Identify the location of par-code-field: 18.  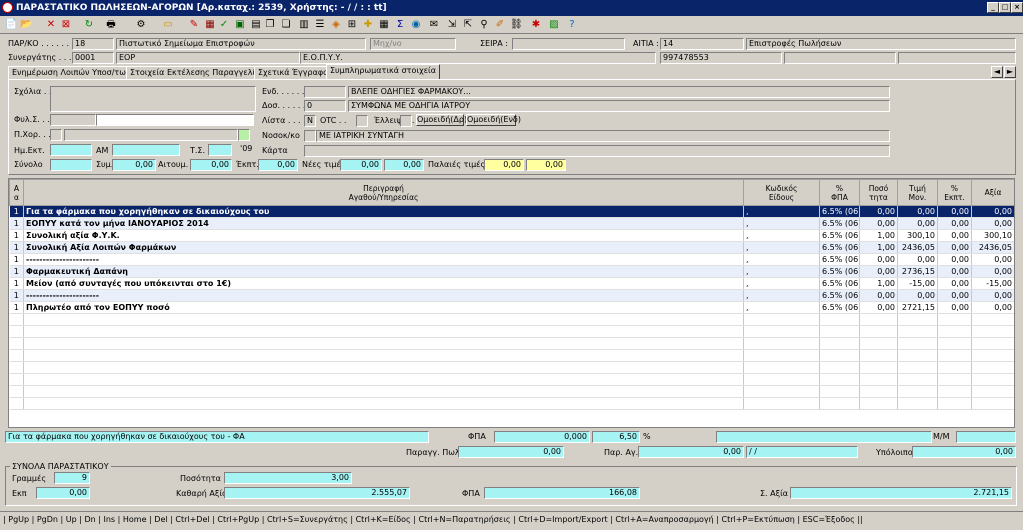
(93, 44).